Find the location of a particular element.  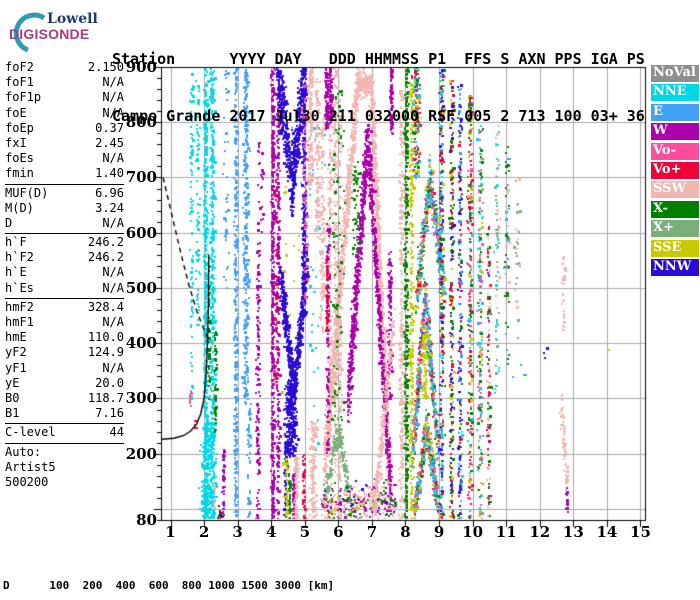

param-value: 110.0 is located at coordinates (105, 337).